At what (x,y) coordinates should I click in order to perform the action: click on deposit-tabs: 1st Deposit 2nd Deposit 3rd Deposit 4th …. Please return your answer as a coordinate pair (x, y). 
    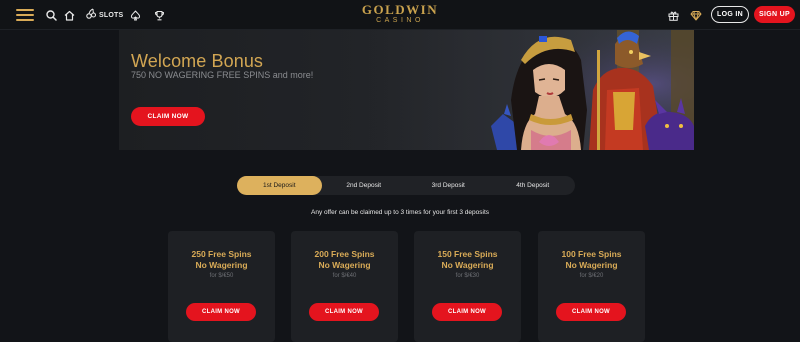
    Looking at the image, I should click on (406, 185).